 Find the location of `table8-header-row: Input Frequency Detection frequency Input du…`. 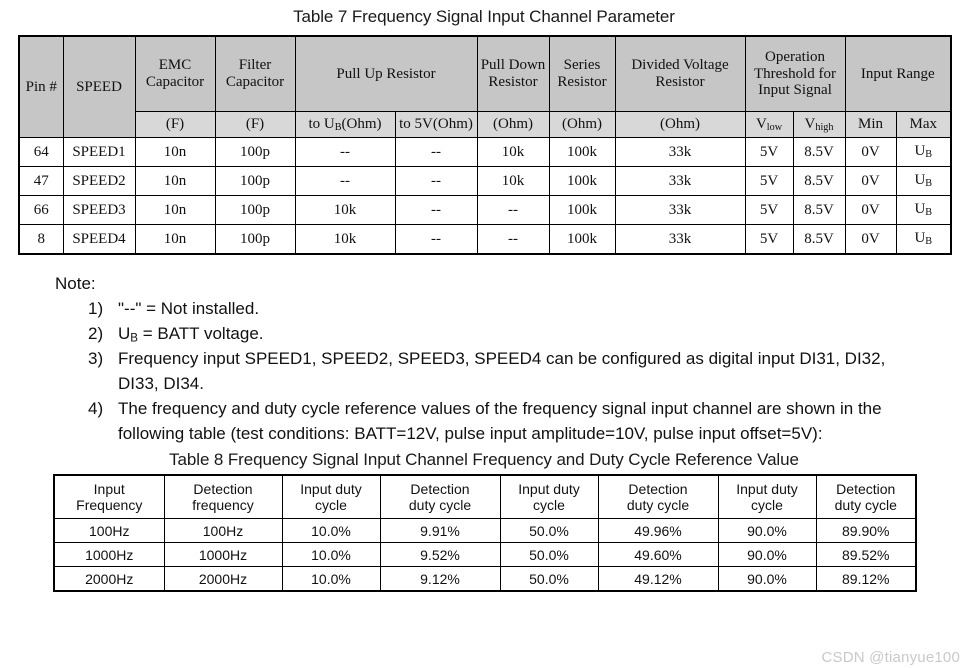

table8-header-row: Input Frequency Detection frequency Input du… is located at coordinates (485, 497).